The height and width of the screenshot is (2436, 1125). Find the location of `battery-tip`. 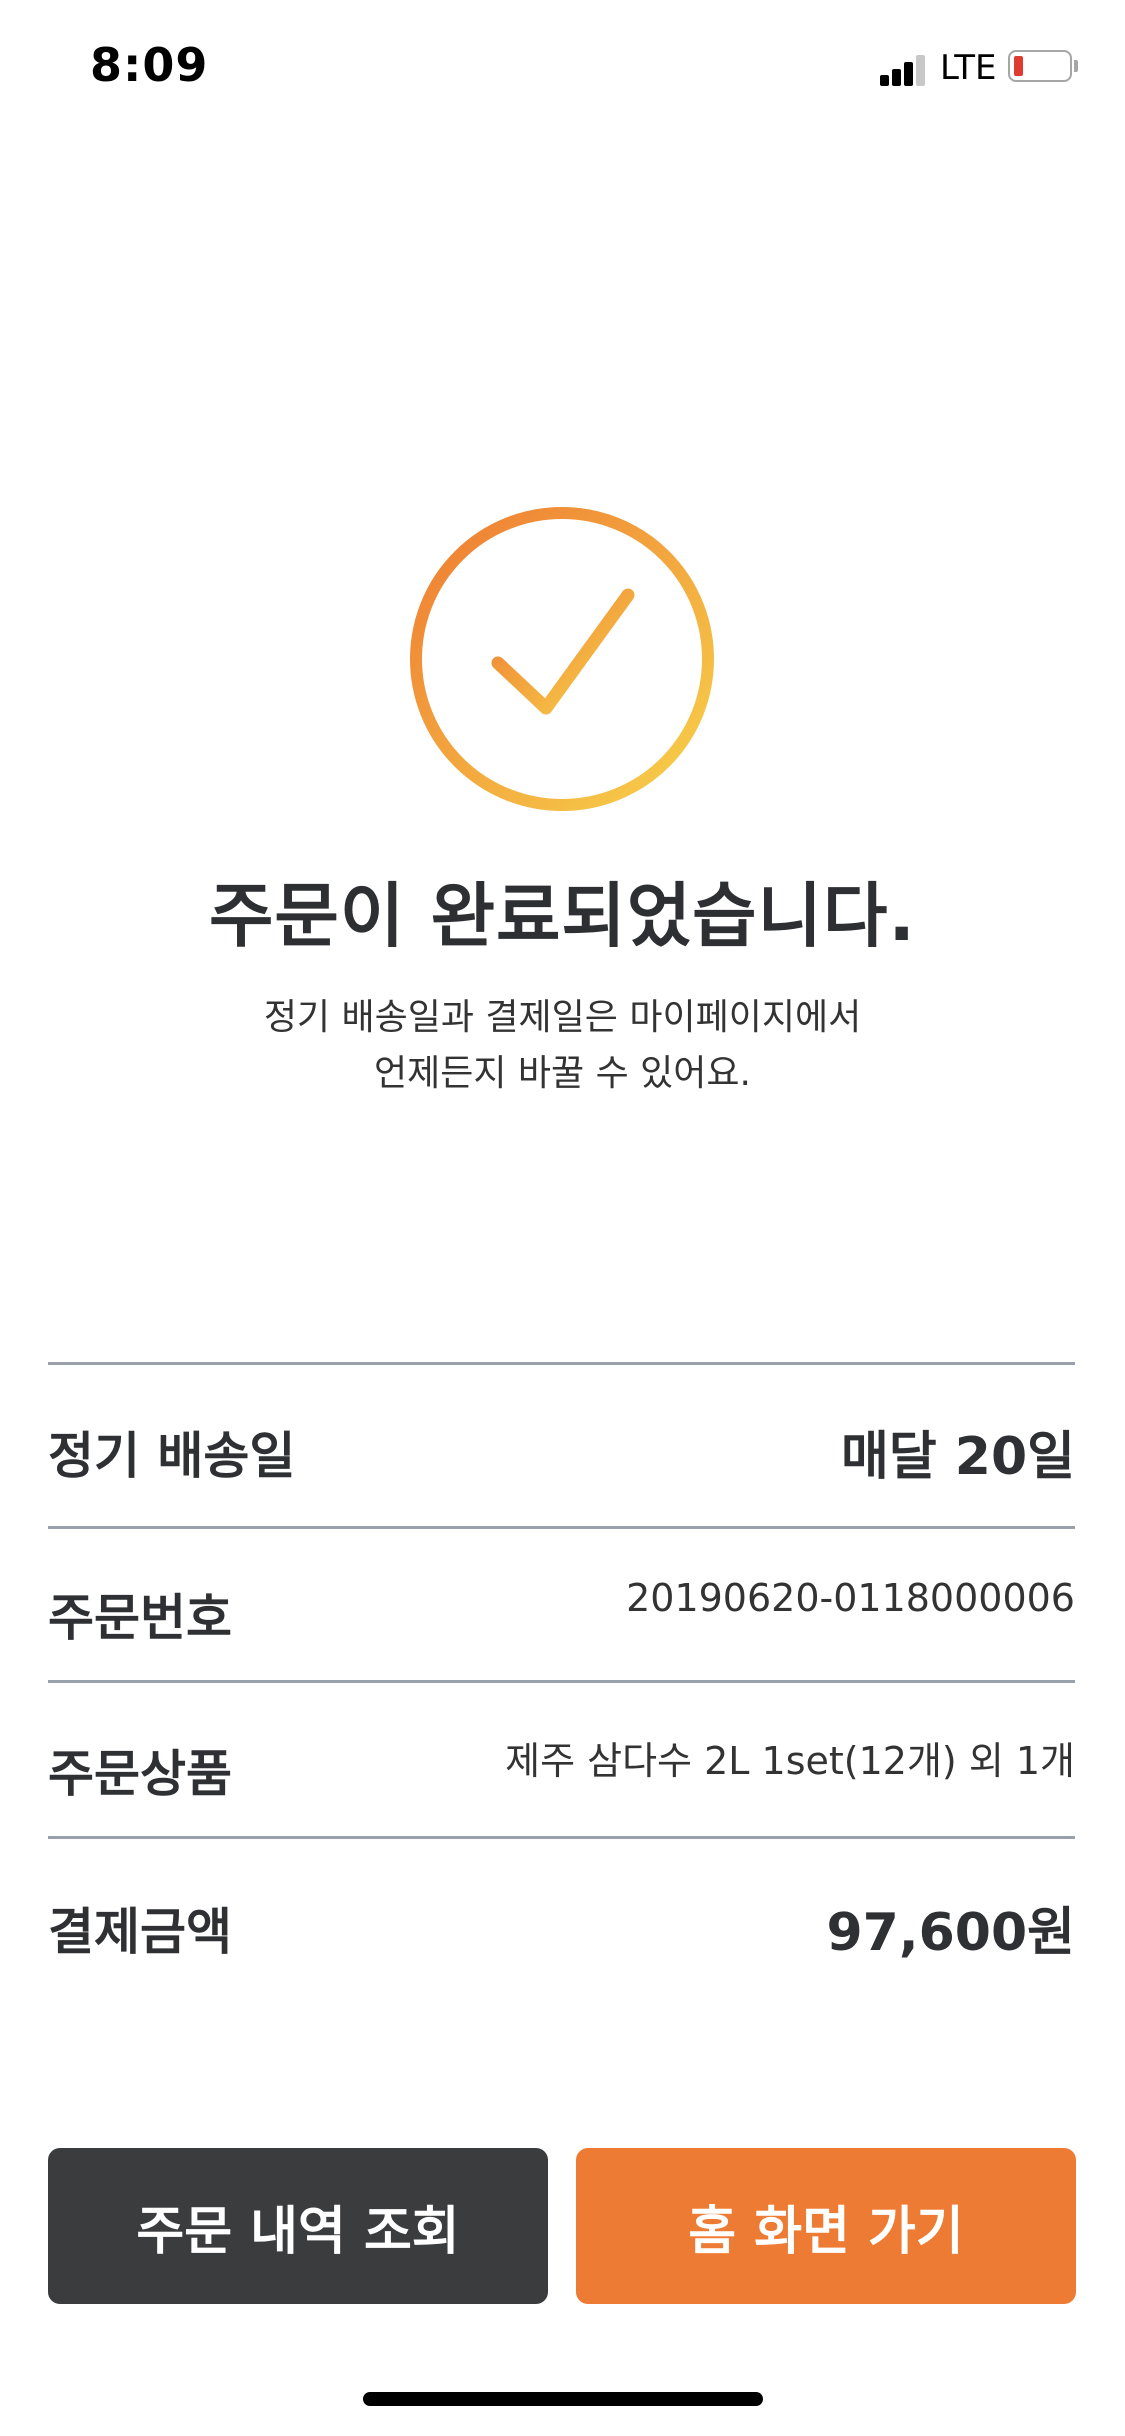

battery-tip is located at coordinates (1076, 66).